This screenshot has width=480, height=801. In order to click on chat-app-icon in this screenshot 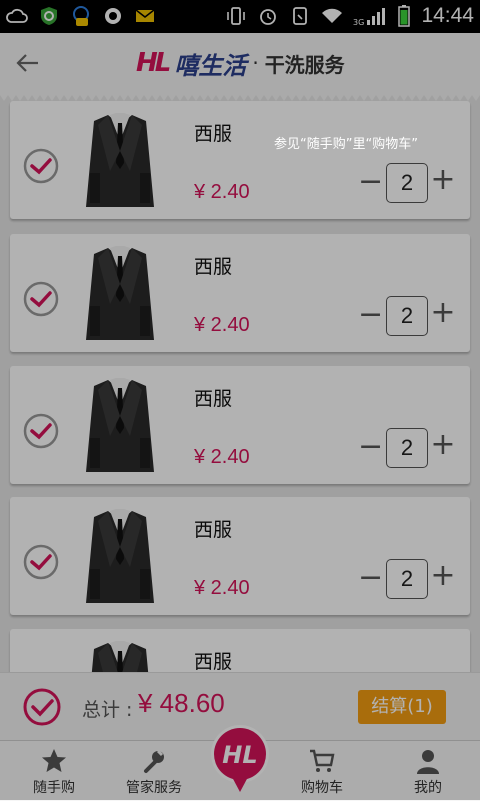, I will do `click(81, 16)`.